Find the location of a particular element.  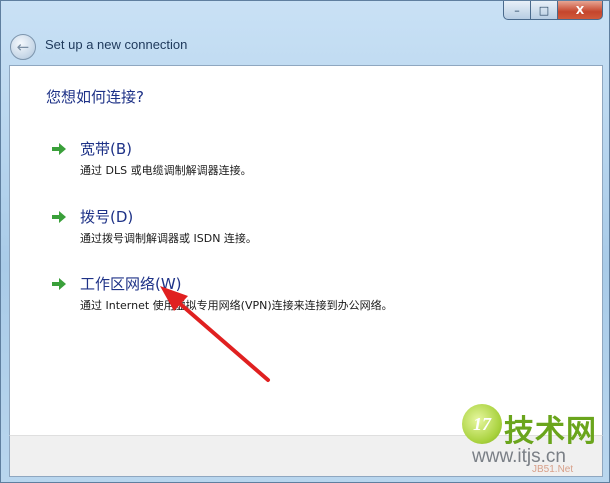

option-title: 拨号(D) is located at coordinates (107, 217).